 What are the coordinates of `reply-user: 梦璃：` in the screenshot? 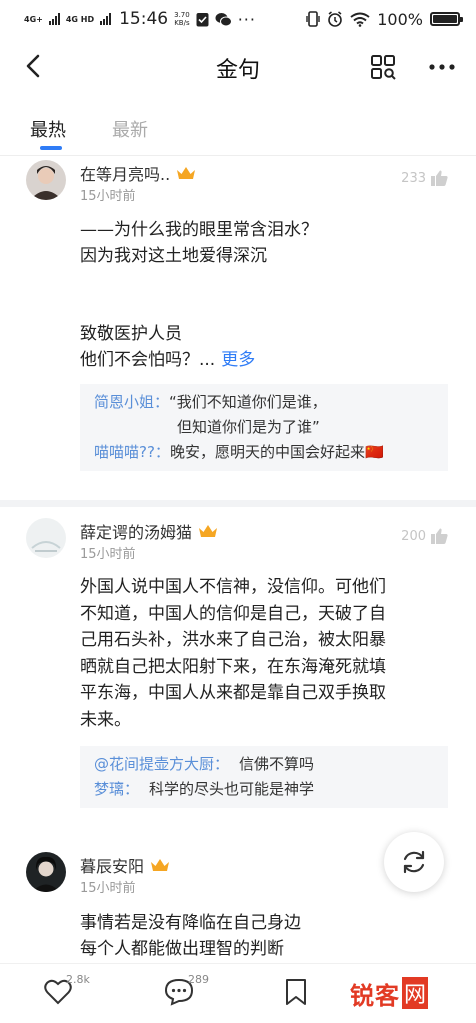 It's located at (116, 789).